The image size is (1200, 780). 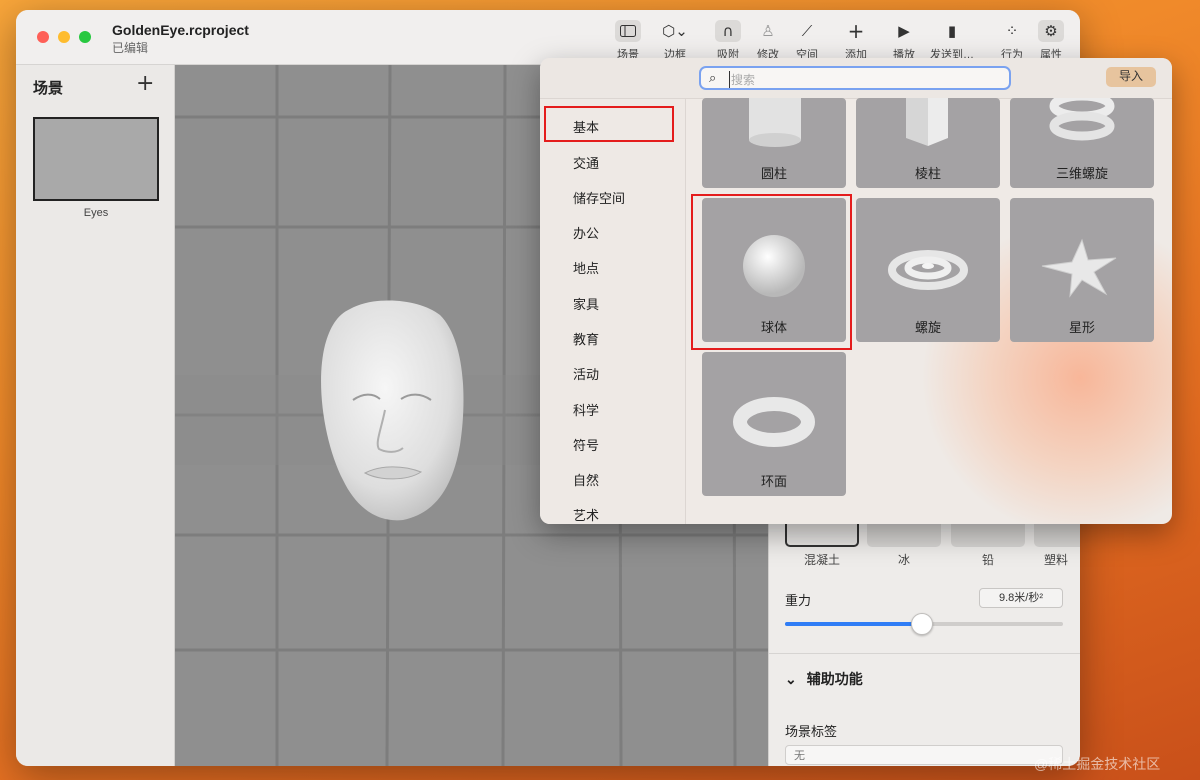 What do you see at coordinates (821, 560) in the screenshot?
I see `material-label: 混凝土` at bounding box center [821, 560].